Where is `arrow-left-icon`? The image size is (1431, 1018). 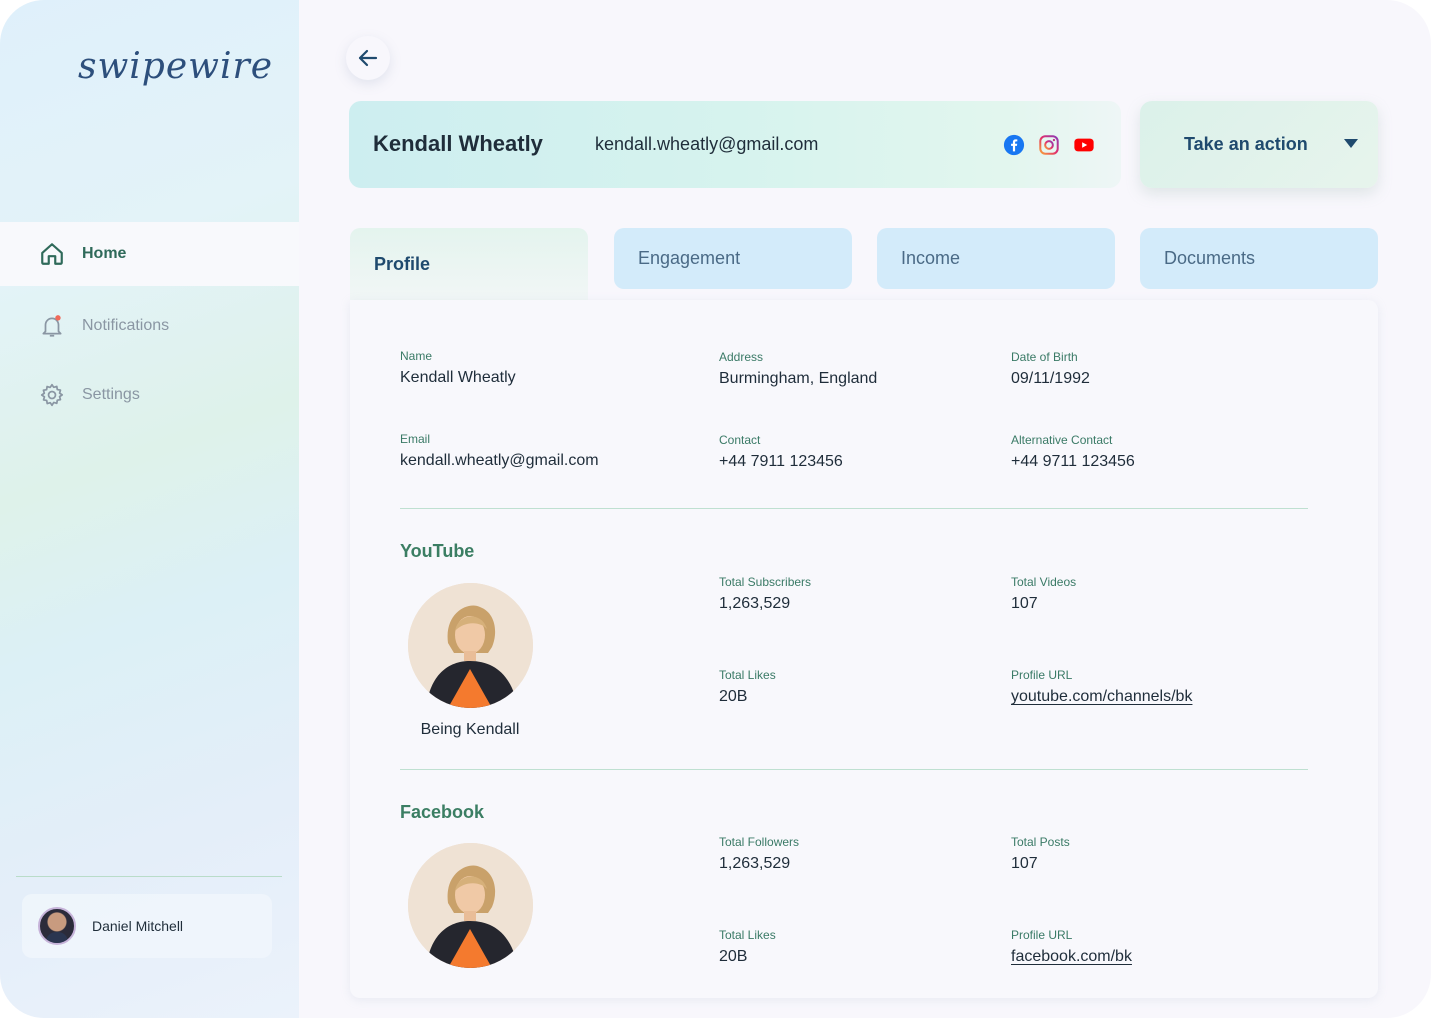
arrow-left-icon is located at coordinates (368, 58).